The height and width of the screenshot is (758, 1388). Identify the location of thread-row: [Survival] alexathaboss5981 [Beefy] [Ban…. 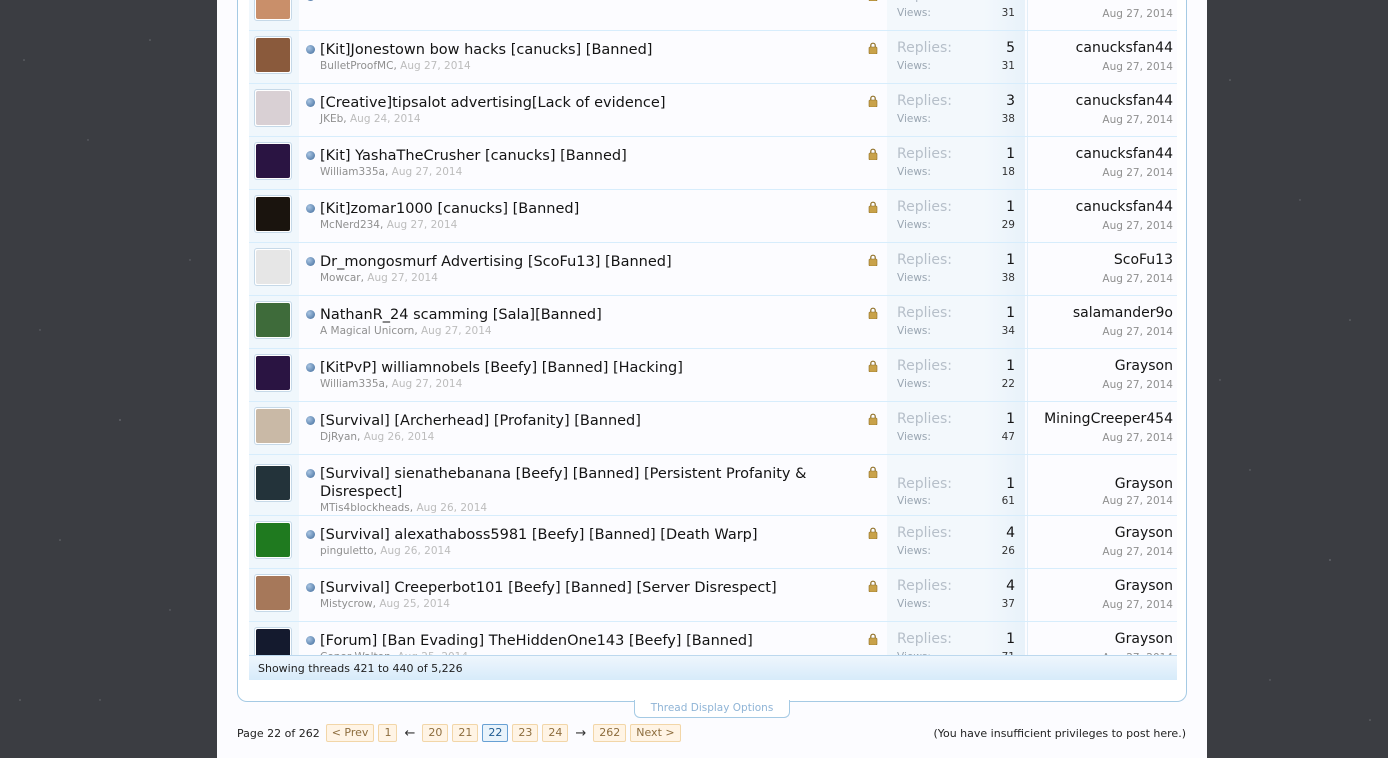
(713, 542).